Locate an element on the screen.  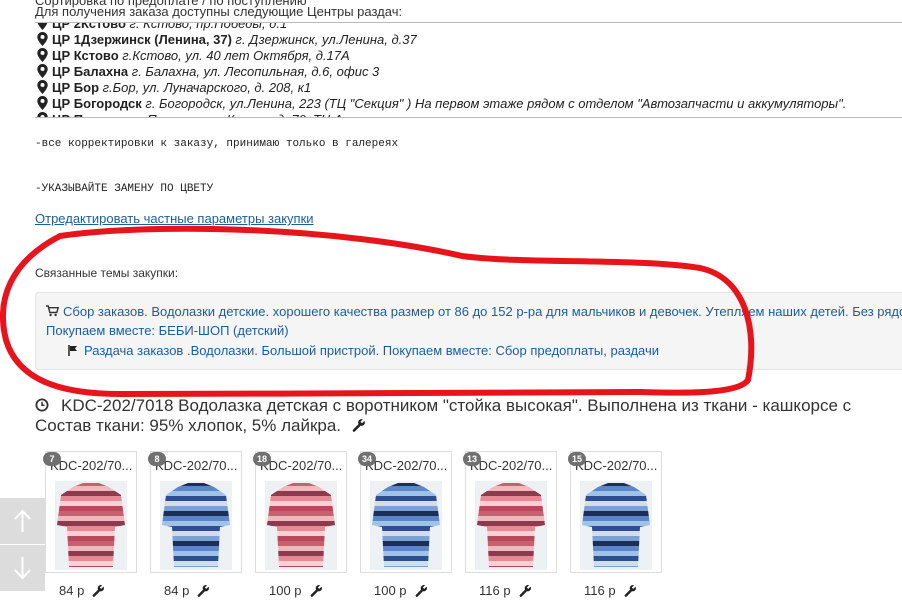
product-card: KDC-202/70... 15 is located at coordinates (615, 512).